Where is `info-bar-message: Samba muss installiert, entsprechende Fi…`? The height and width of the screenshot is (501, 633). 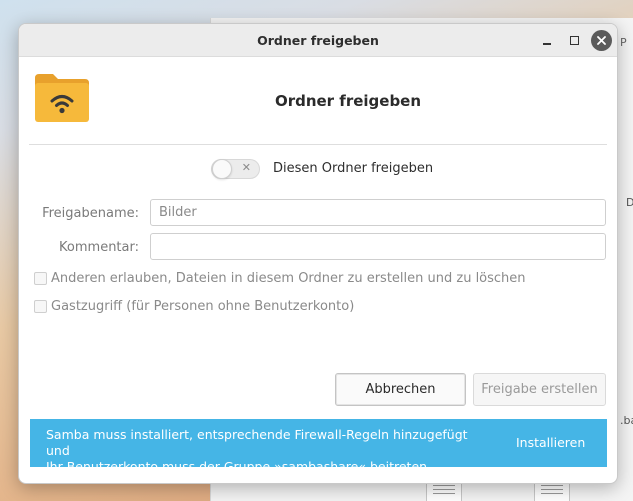 info-bar-message: Samba muss installiert, entsprechende Fi… is located at coordinates (266, 451).